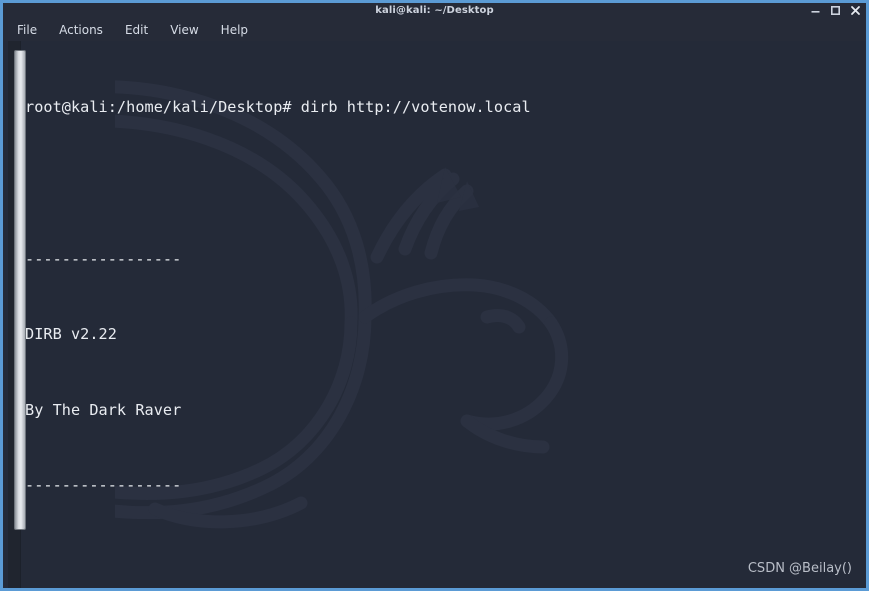 The width and height of the screenshot is (869, 591). Describe the element at coordinates (17, 314) in the screenshot. I see `terminal-scrollbar-track` at that location.